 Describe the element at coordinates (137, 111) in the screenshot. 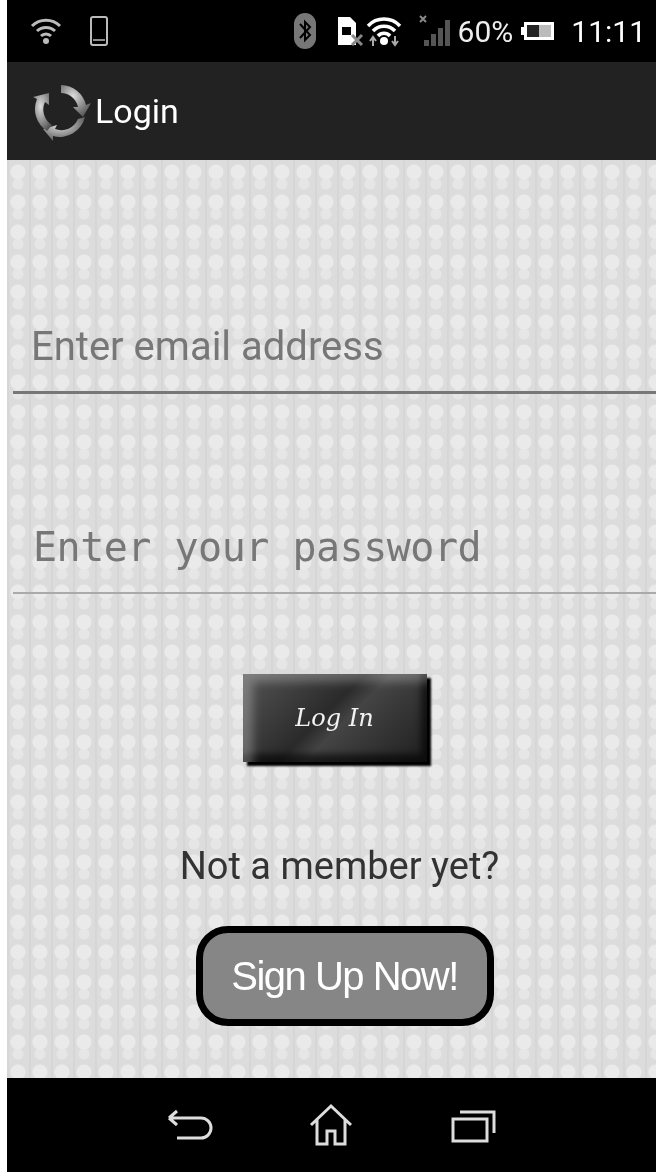

I see `app-title: Login` at that location.